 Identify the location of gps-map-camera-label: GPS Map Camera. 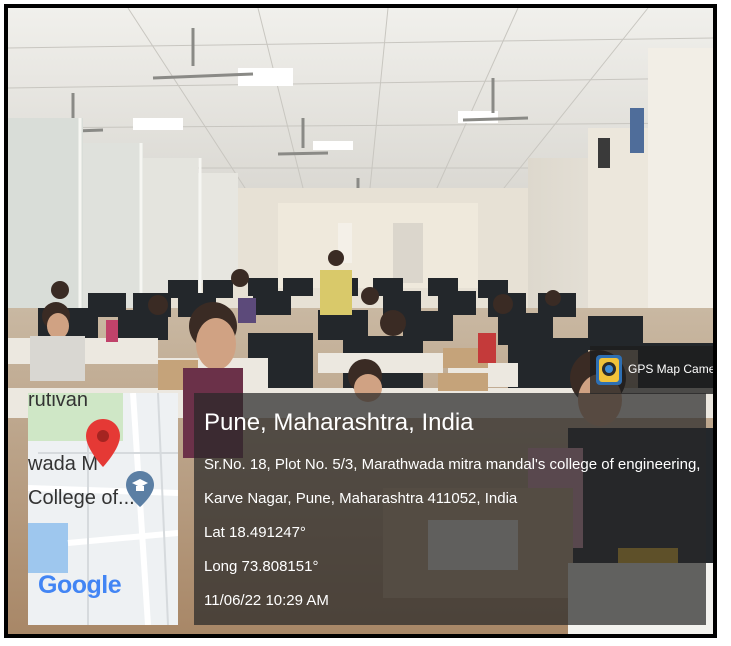
(672, 369).